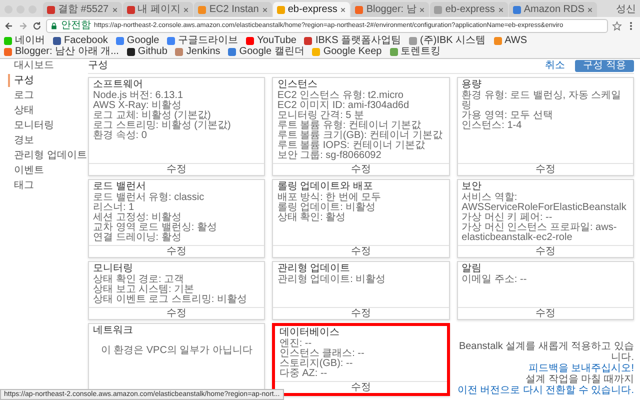 The image size is (640, 400). I want to click on bookmark: Google 캘린더, so click(266, 51).